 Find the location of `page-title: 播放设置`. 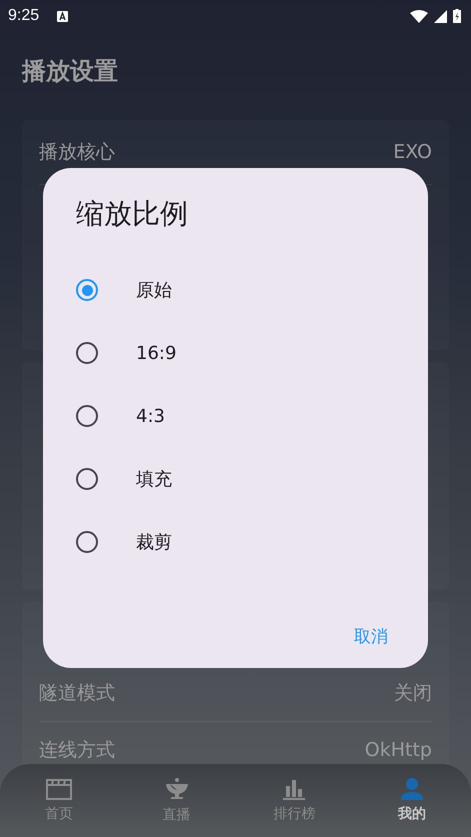

page-title: 播放设置 is located at coordinates (69, 71).